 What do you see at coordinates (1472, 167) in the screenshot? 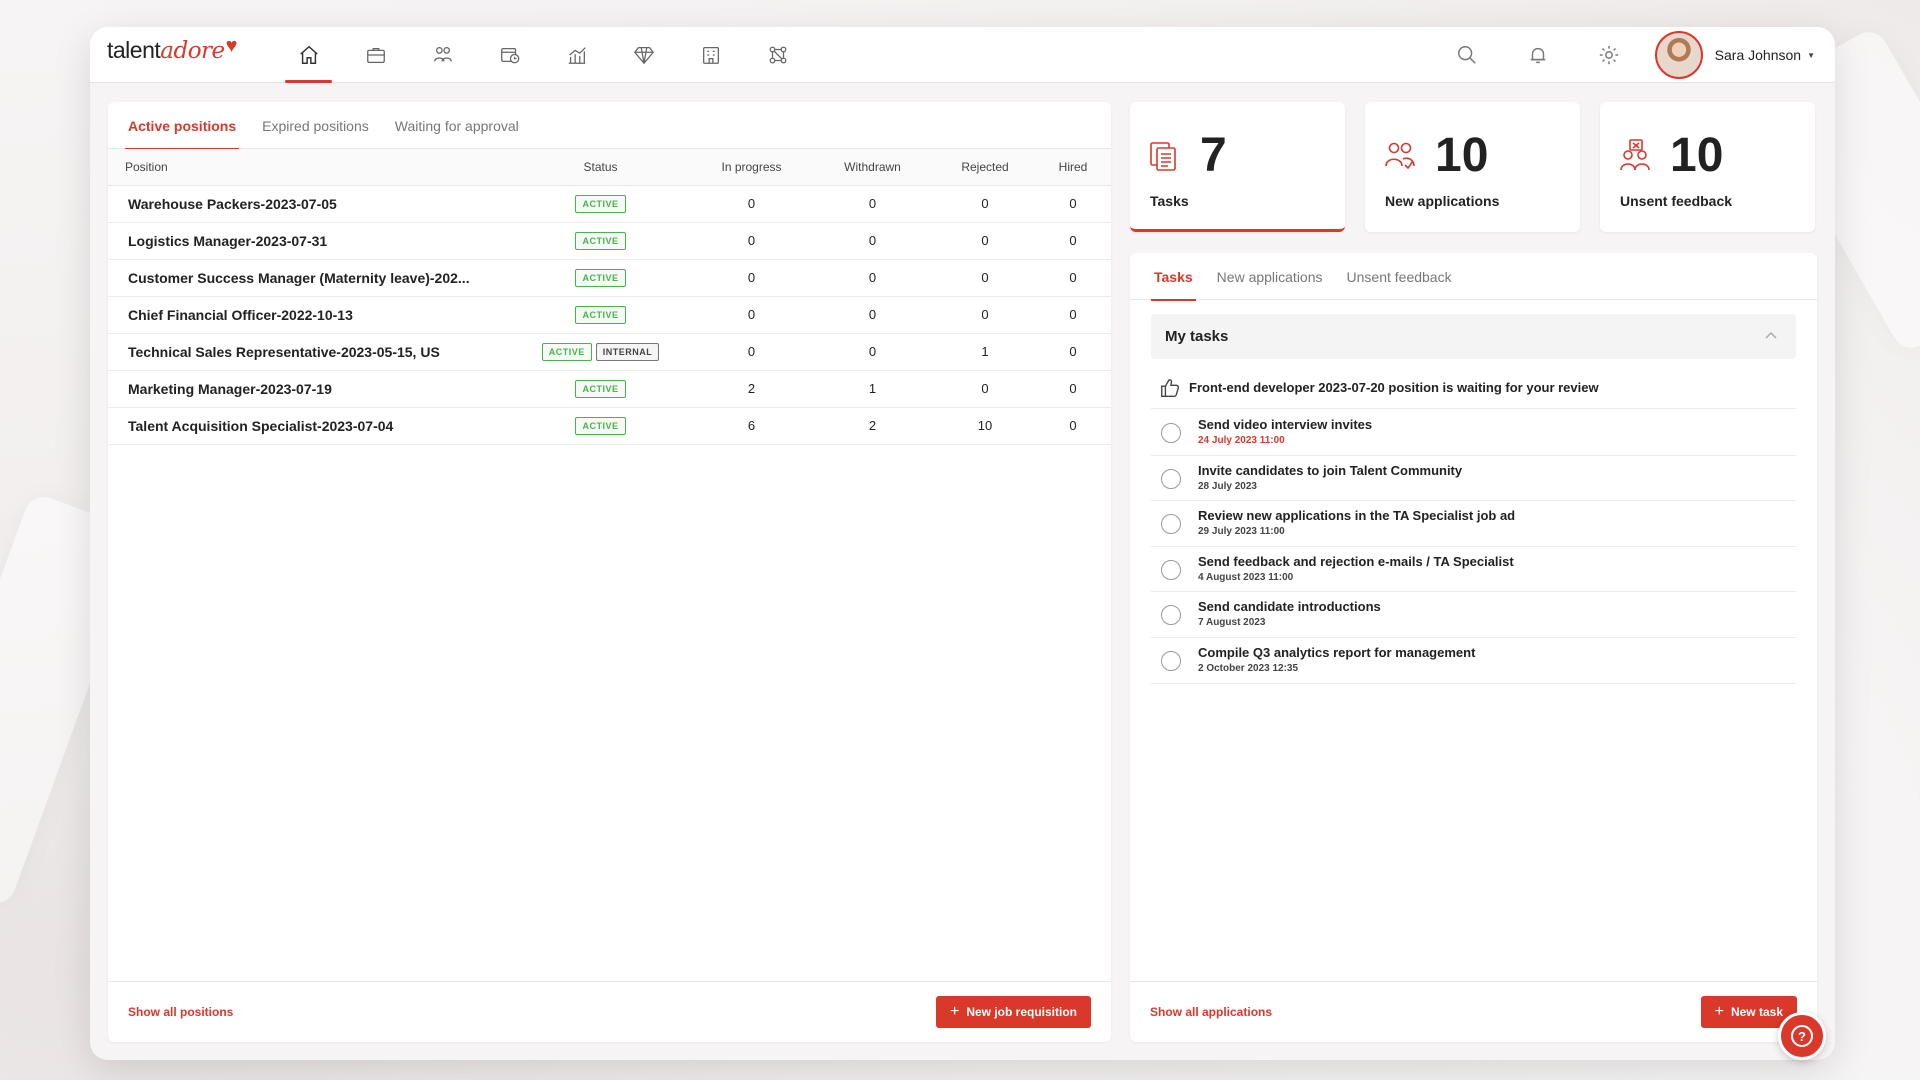
I see `stat-card-new-applications: 10 New applications` at bounding box center [1472, 167].